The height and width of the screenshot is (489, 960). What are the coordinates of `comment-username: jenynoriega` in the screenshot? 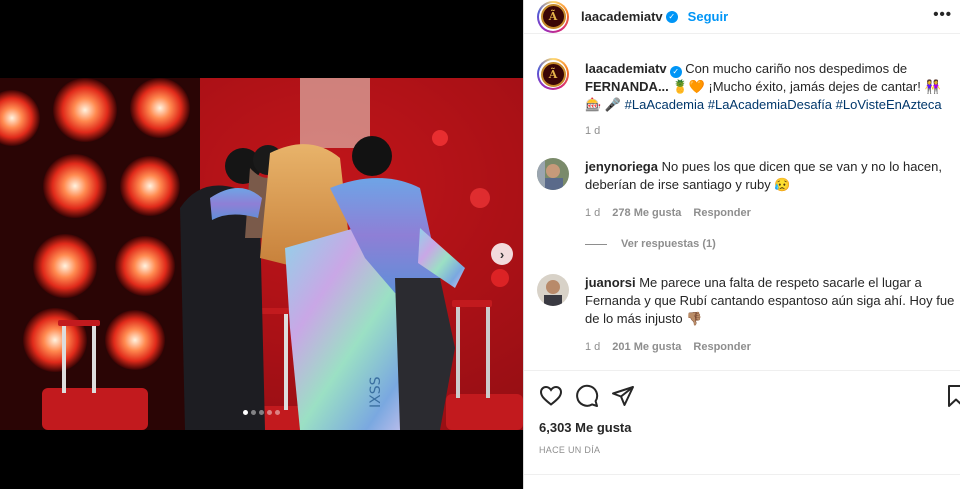 It's located at (621, 166).